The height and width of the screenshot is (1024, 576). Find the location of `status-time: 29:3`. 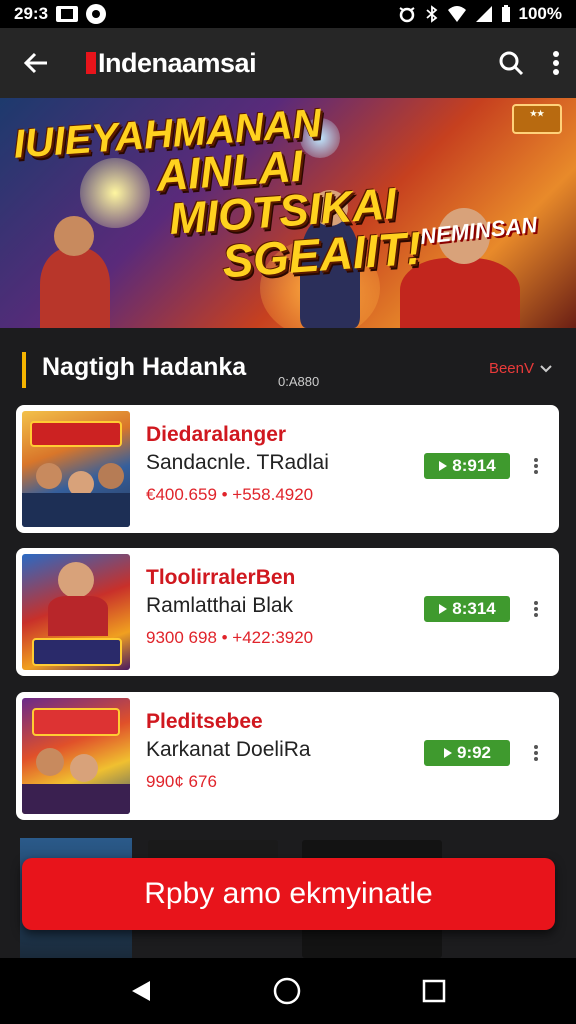

status-time: 29:3 is located at coordinates (31, 13).